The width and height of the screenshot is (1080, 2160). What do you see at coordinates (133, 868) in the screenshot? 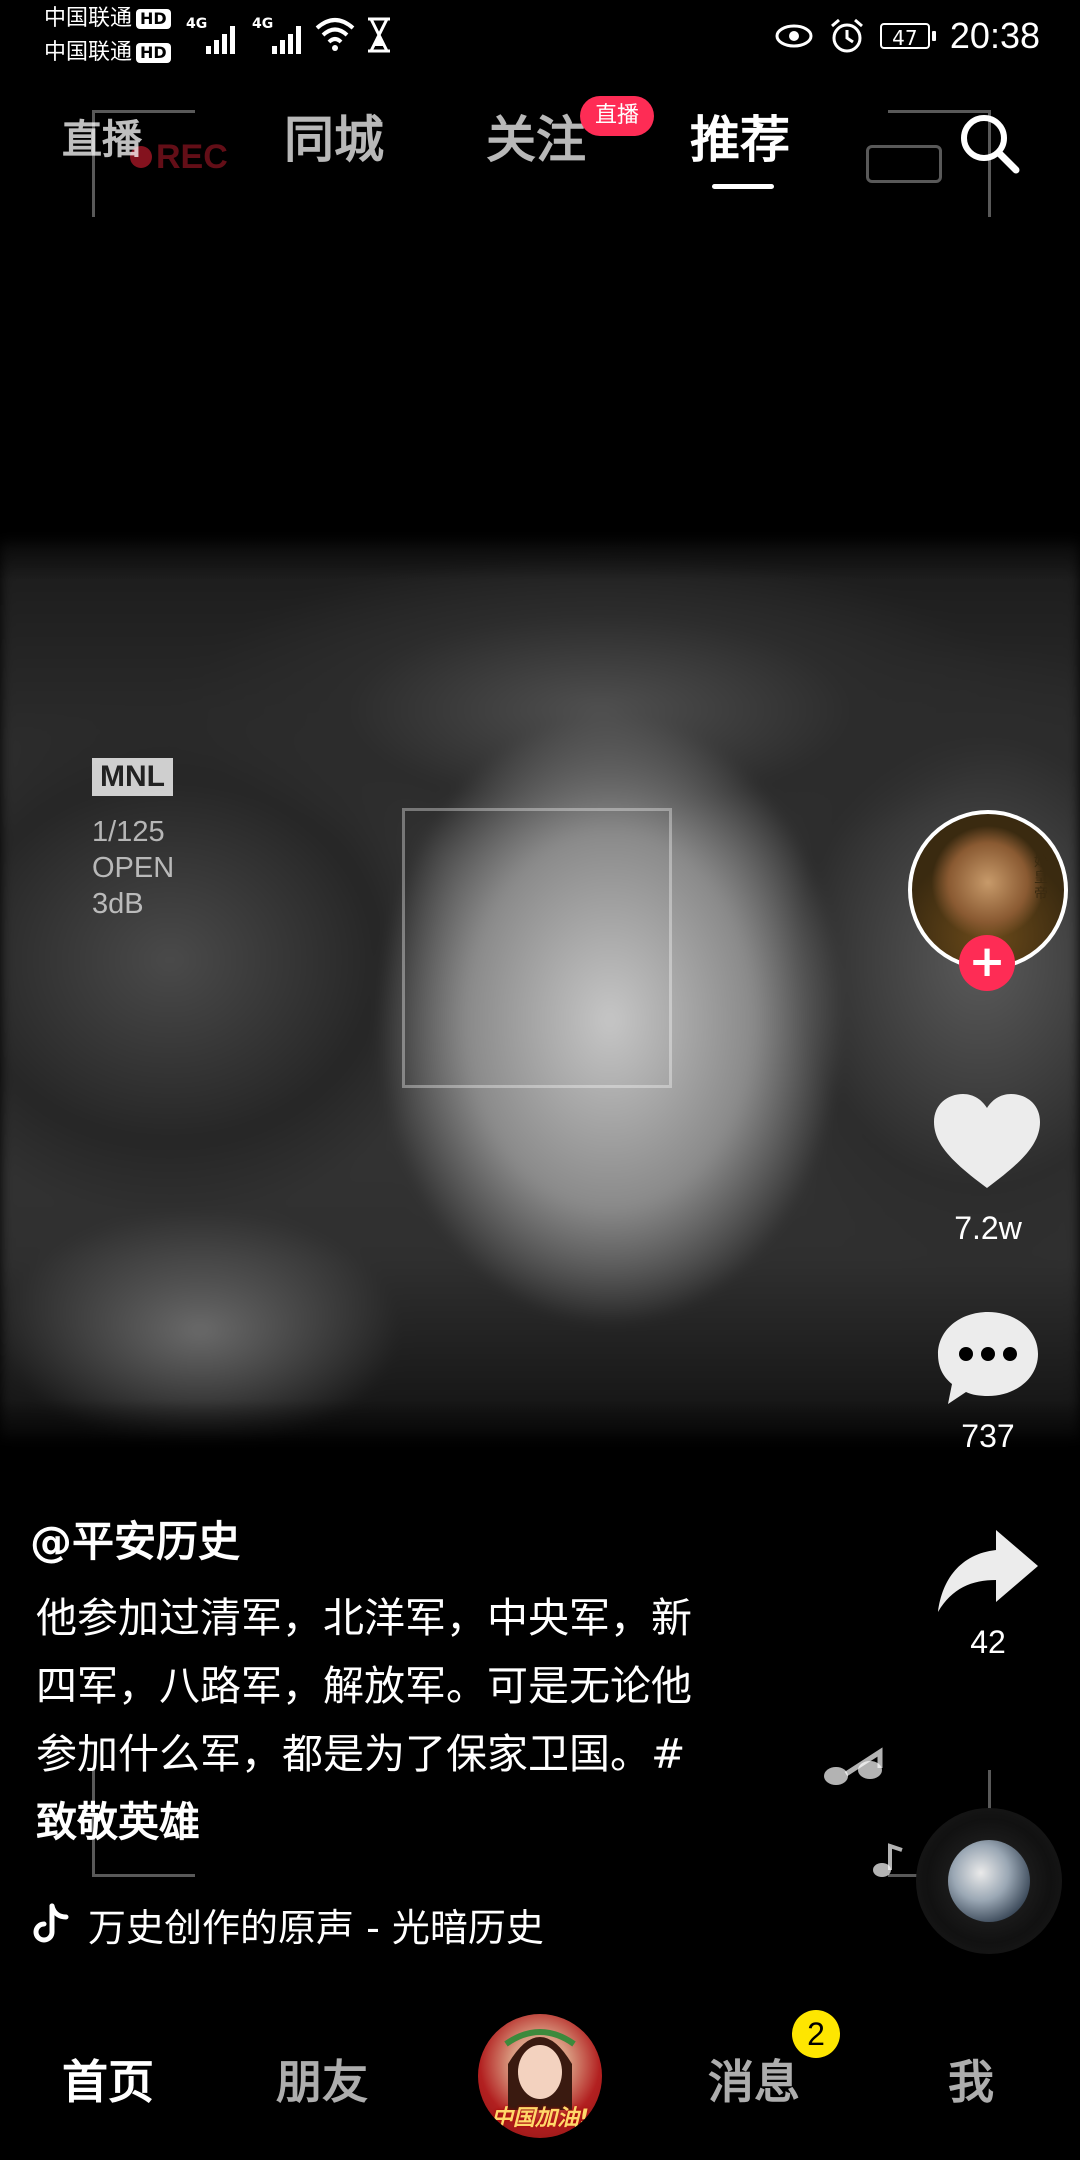
I see `aperture-readout: OPEN` at bounding box center [133, 868].